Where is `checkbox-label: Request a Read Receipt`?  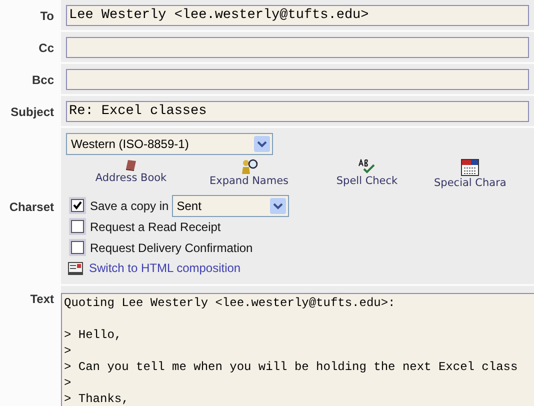
checkbox-label: Request a Read Receipt is located at coordinates (155, 227).